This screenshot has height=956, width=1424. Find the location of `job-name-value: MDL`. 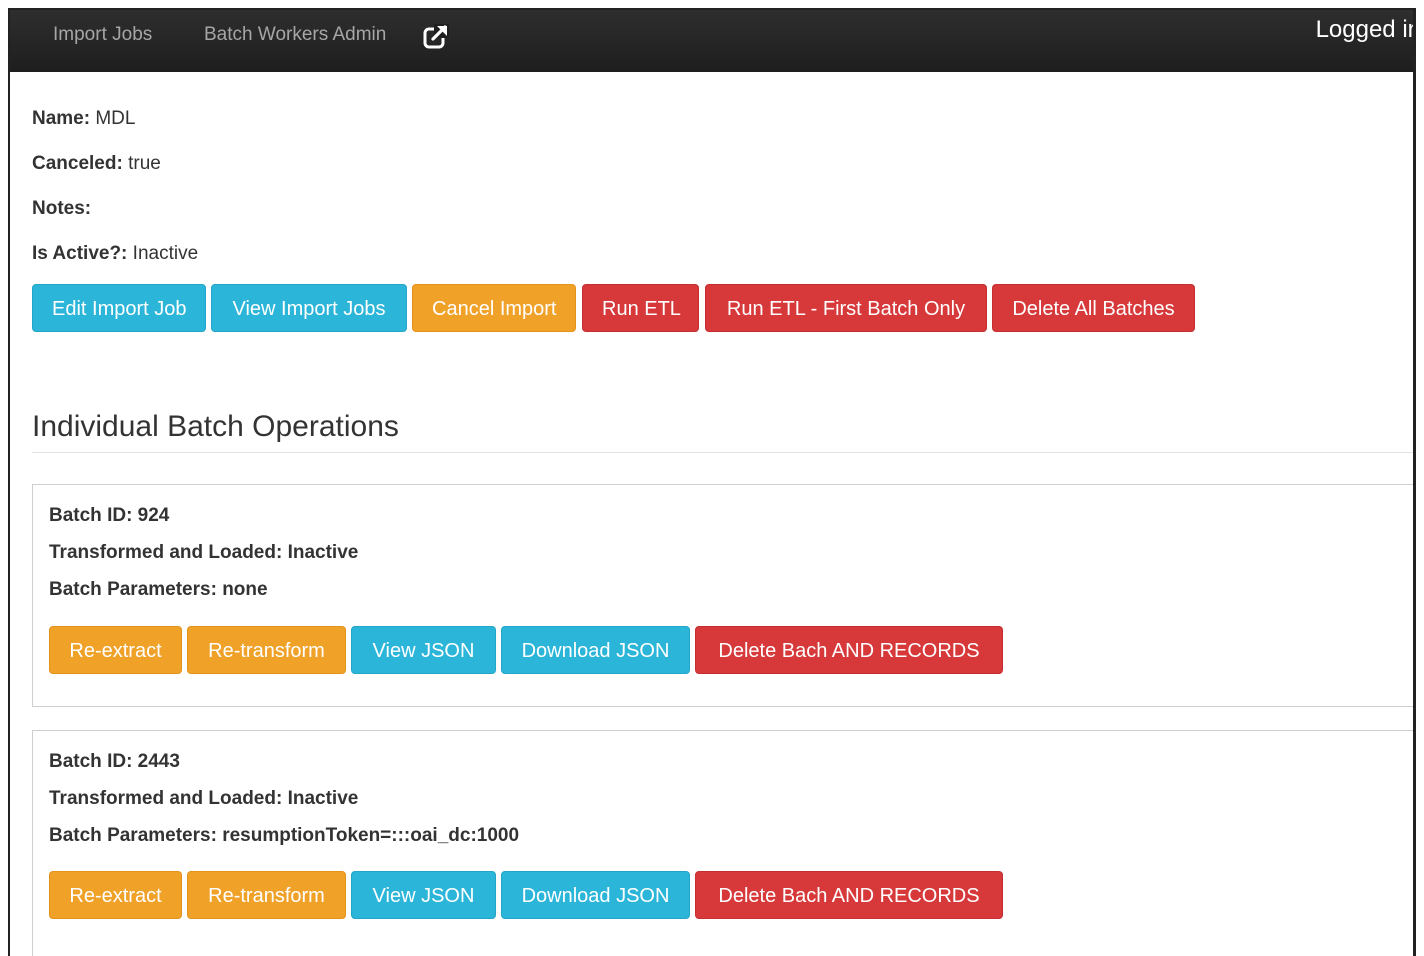

job-name-value: MDL is located at coordinates (115, 118).